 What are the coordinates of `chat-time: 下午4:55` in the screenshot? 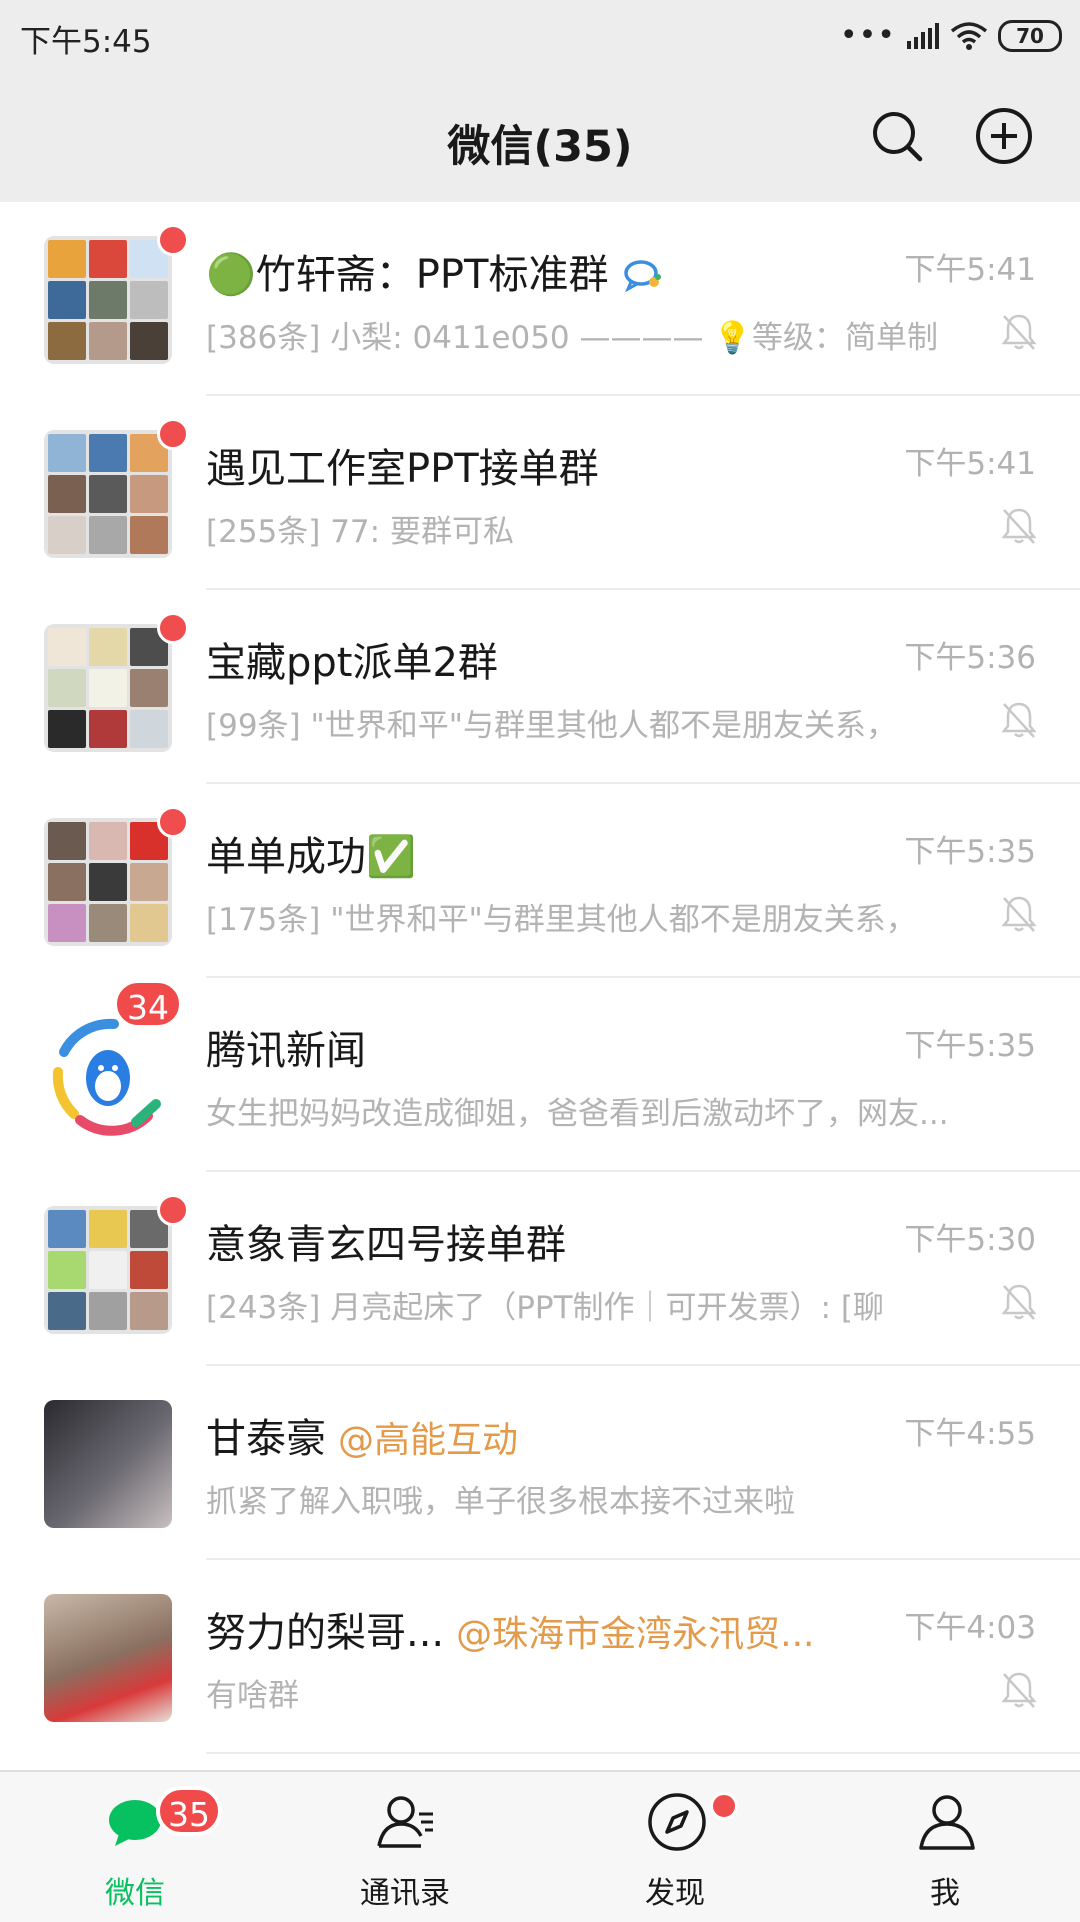 It's located at (970, 1434).